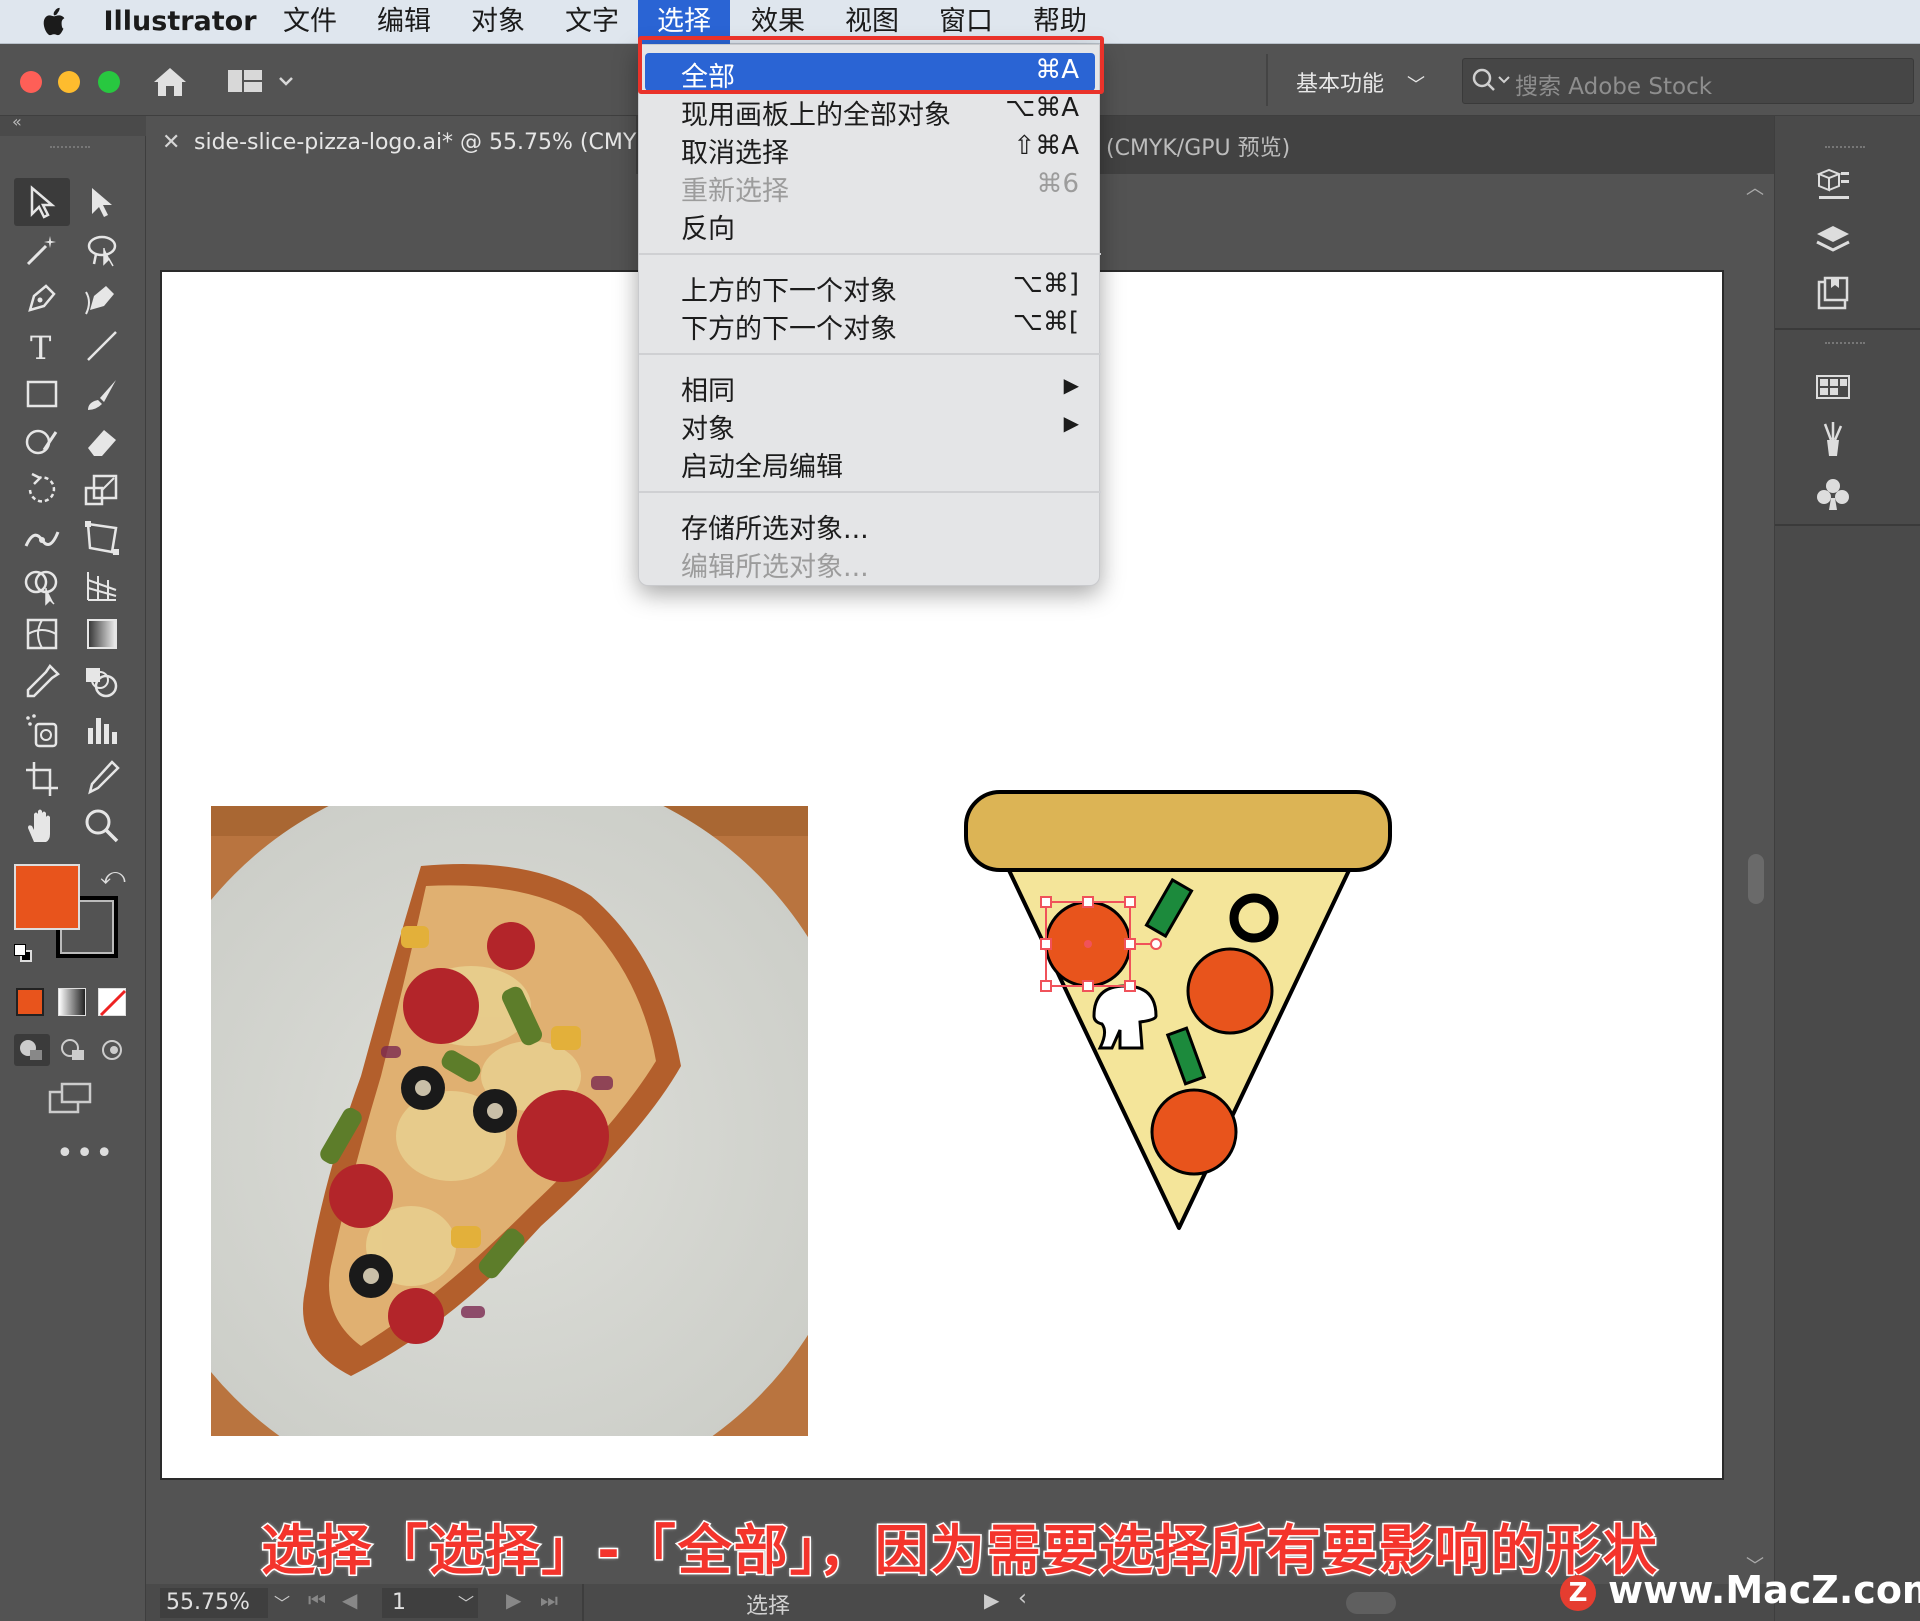  What do you see at coordinates (72, 1002) in the screenshot?
I see `gradient-mode-button` at bounding box center [72, 1002].